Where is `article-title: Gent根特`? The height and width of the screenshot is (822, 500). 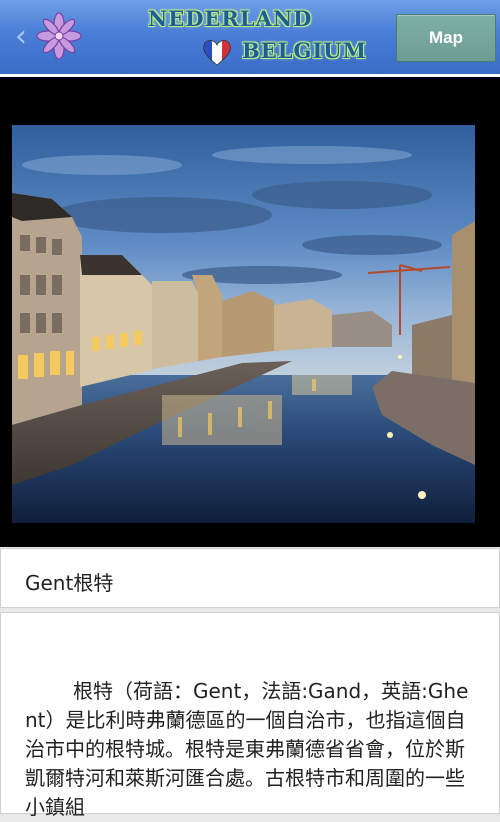 article-title: Gent根特 is located at coordinates (69, 583).